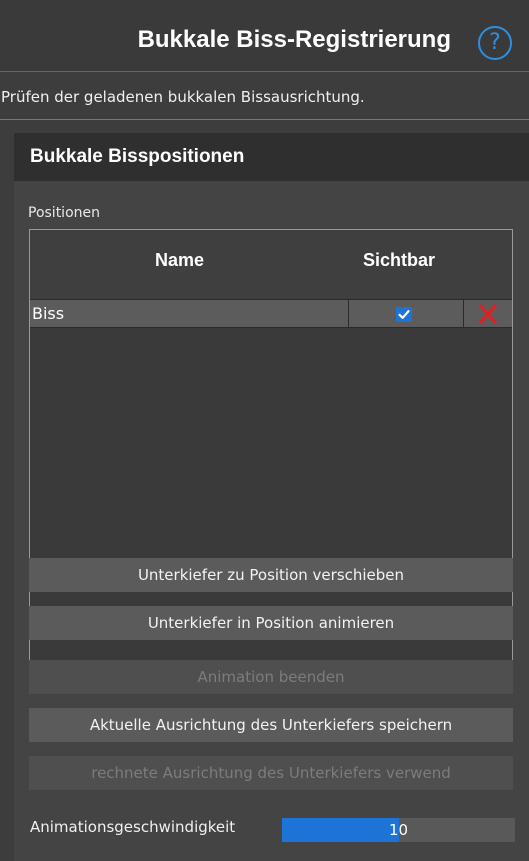 This screenshot has height=861, width=529. Describe the element at coordinates (271, 157) in the screenshot. I see `section-title: Bukkale Bisspositionen` at that location.